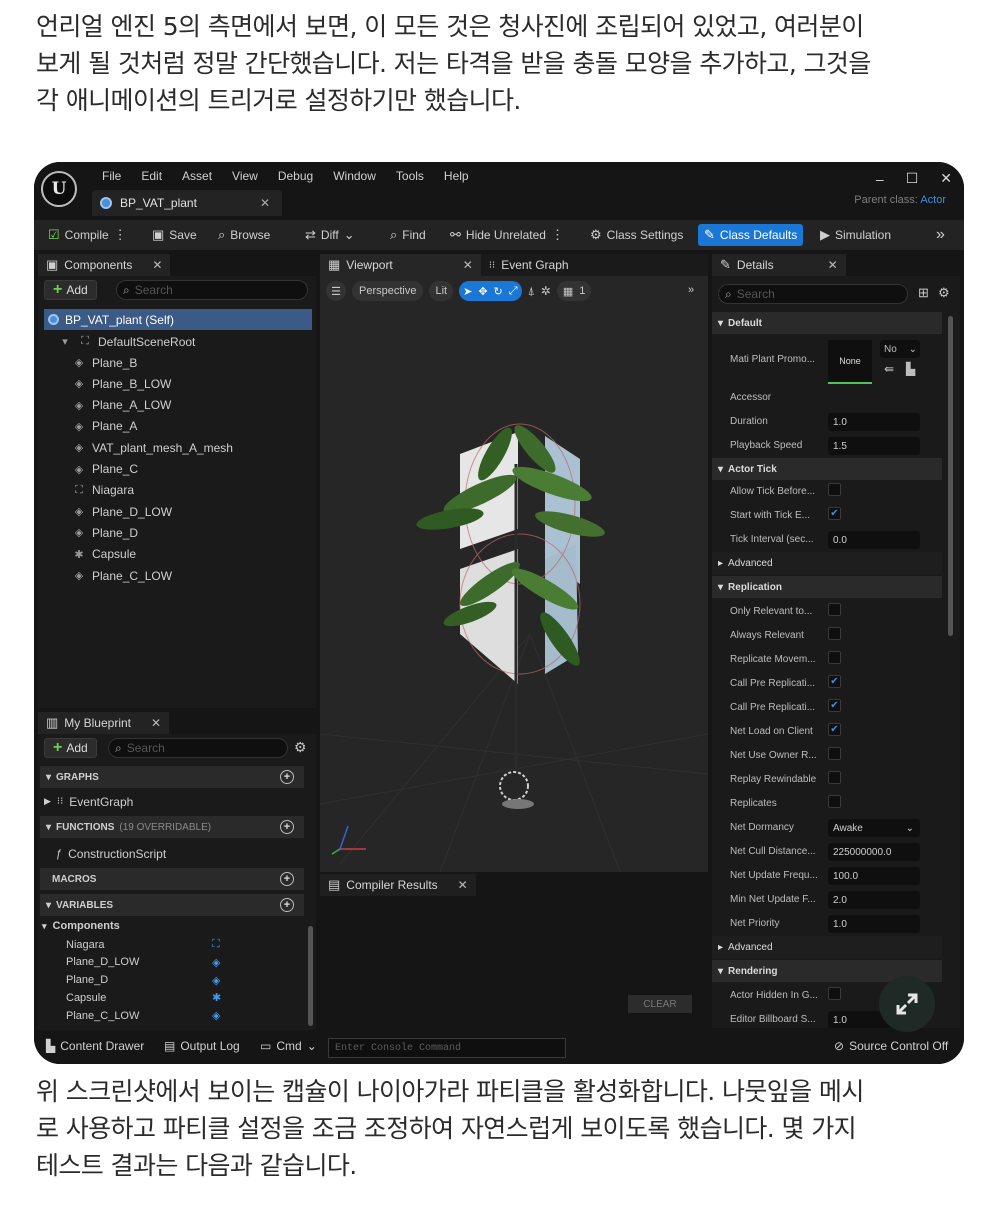 The image size is (986, 1230). Describe the element at coordinates (143, 997) in the screenshot. I see `variable-item: Capsule ✱` at that location.